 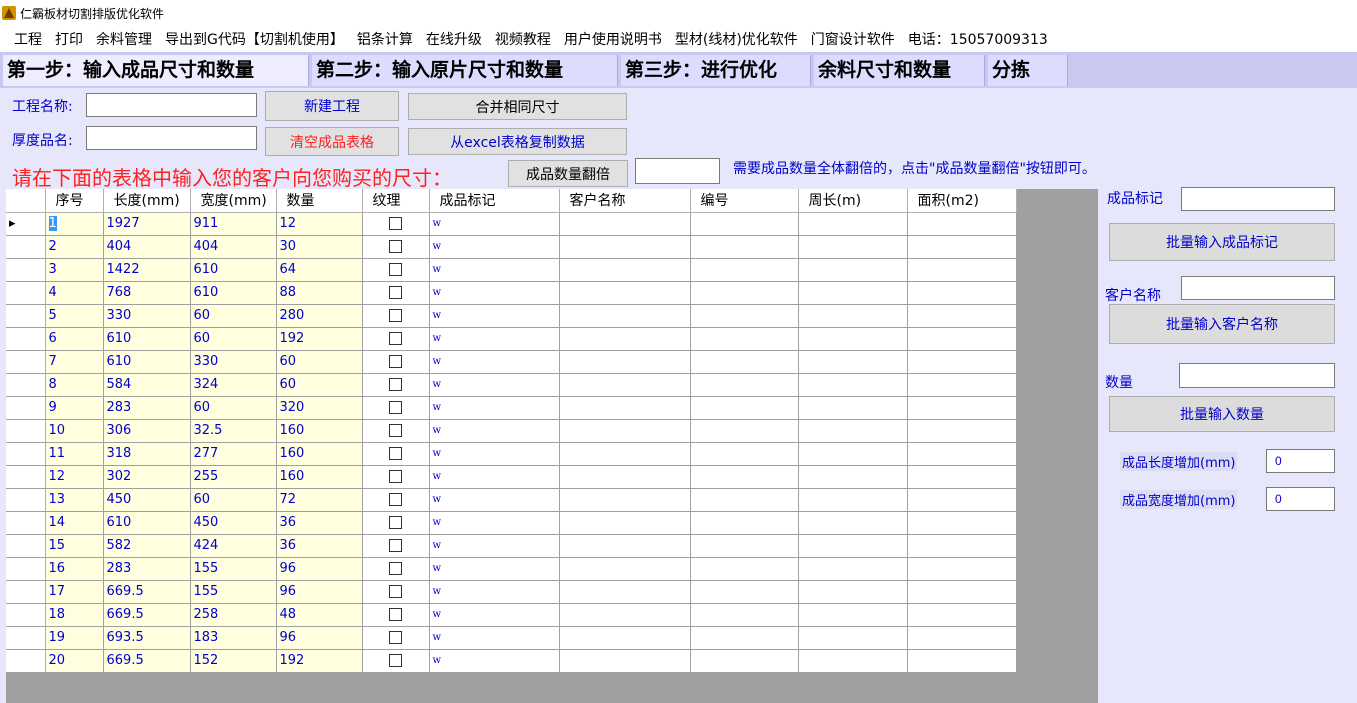 I want to click on table-row: 16 283 155 96 w, so click(x=511, y=569).